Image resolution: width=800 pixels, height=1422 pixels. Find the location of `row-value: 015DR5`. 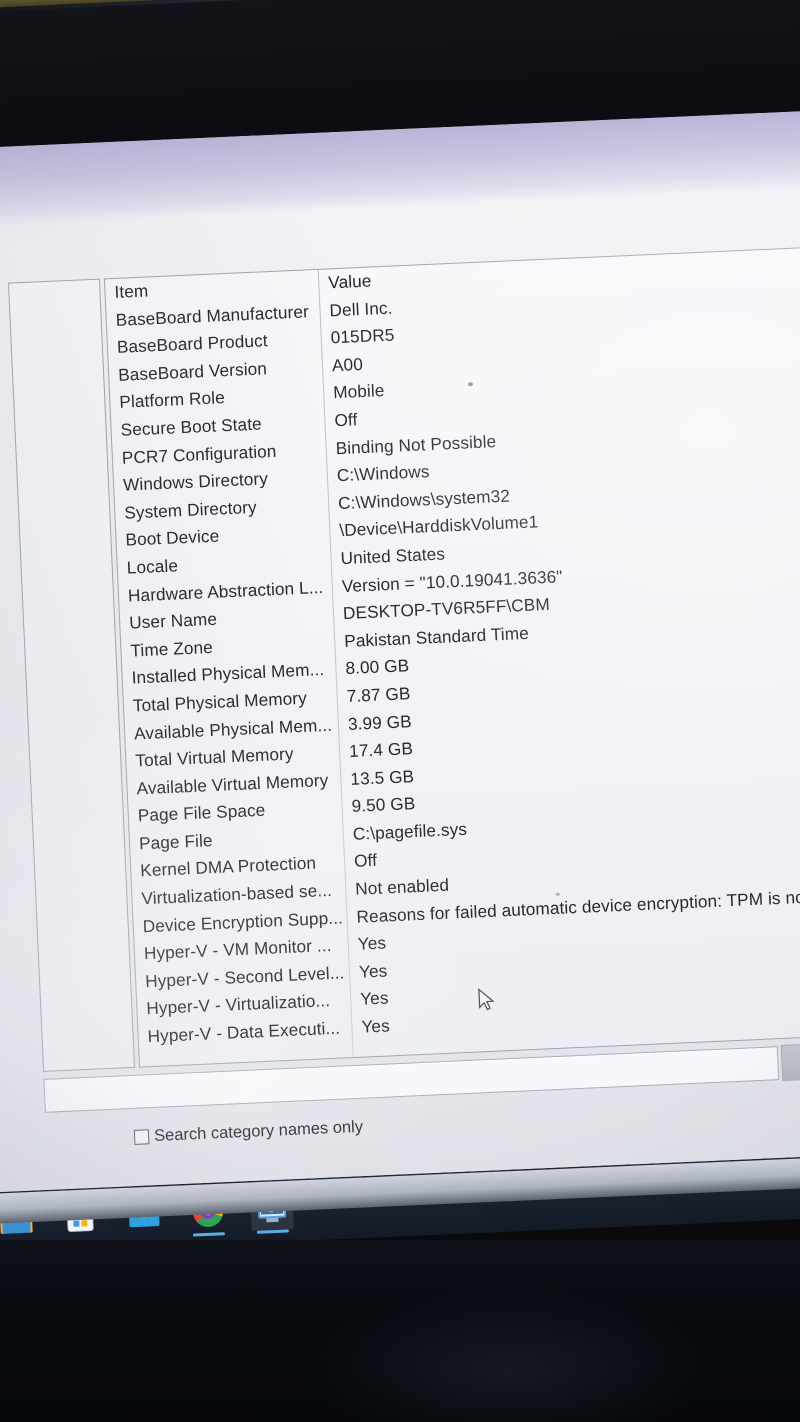

row-value: 015DR5 is located at coordinates (362, 336).